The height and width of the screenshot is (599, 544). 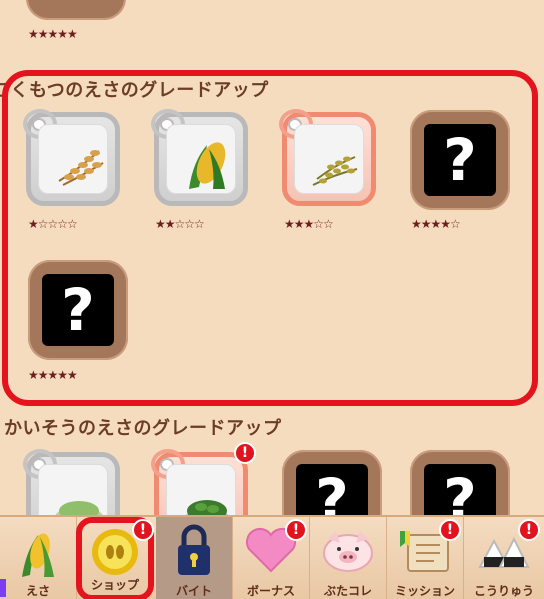 What do you see at coordinates (3, 588) in the screenshot?
I see `left-edge-indicator` at bounding box center [3, 588].